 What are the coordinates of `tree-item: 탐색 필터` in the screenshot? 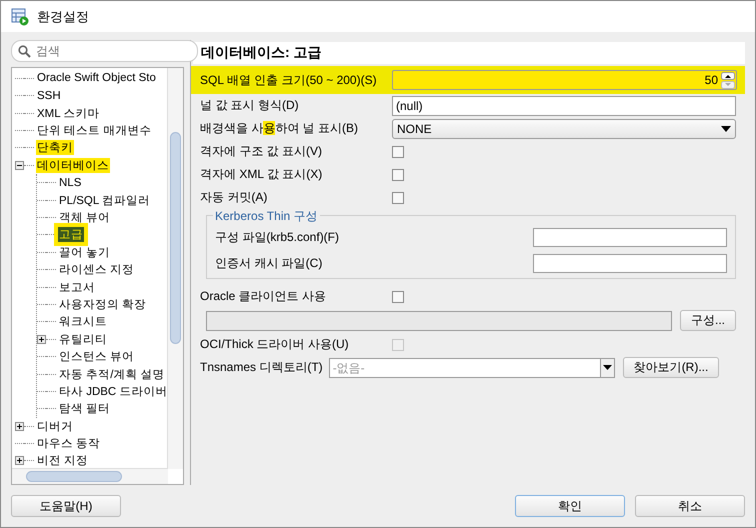 It's located at (85, 408).